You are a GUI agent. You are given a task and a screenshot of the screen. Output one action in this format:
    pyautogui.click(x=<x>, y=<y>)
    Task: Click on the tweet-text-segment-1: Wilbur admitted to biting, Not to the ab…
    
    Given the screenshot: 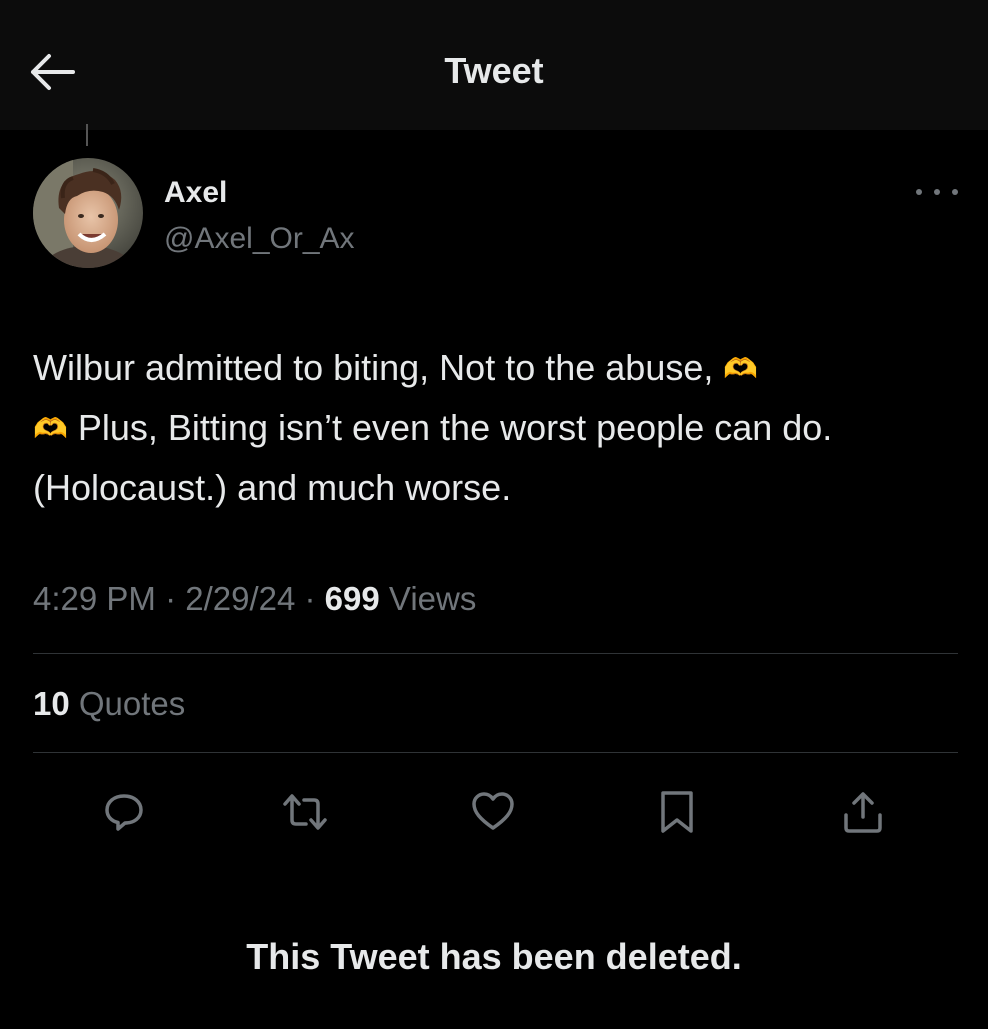 What is the action you would take?
    pyautogui.click(x=378, y=367)
    